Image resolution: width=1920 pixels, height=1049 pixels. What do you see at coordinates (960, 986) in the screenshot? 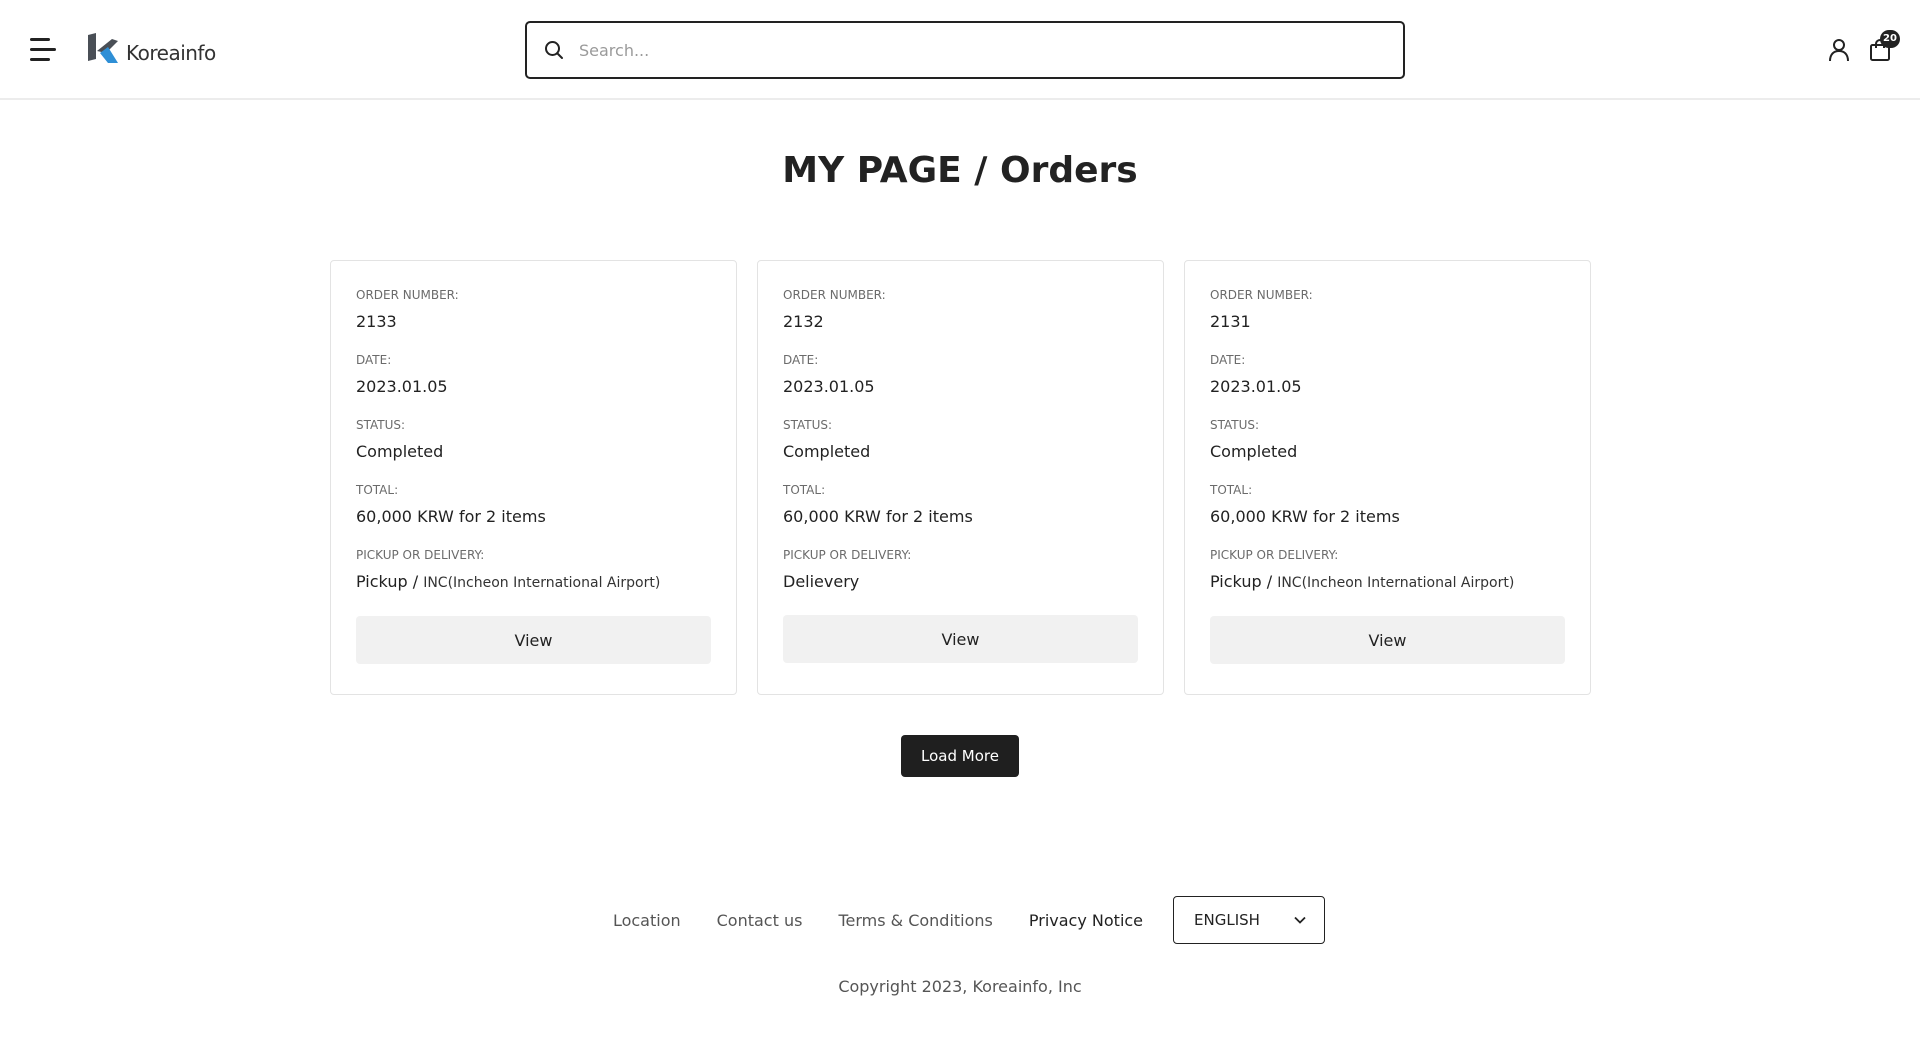
I see `copyright-text: Copyright 2023, Koreainfo, Inc` at bounding box center [960, 986].